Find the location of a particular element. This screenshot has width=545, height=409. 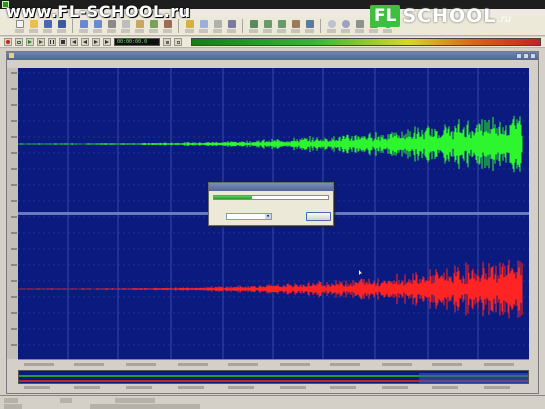

document-title-bar is located at coordinates (272, 56).